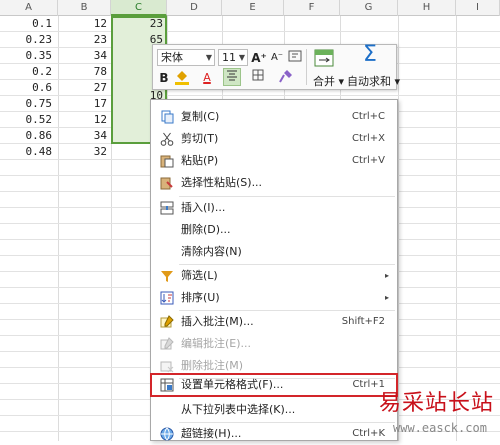 This screenshot has width=500, height=445. Describe the element at coordinates (137, 24) in the screenshot. I see `cell-c1: 23` at that location.